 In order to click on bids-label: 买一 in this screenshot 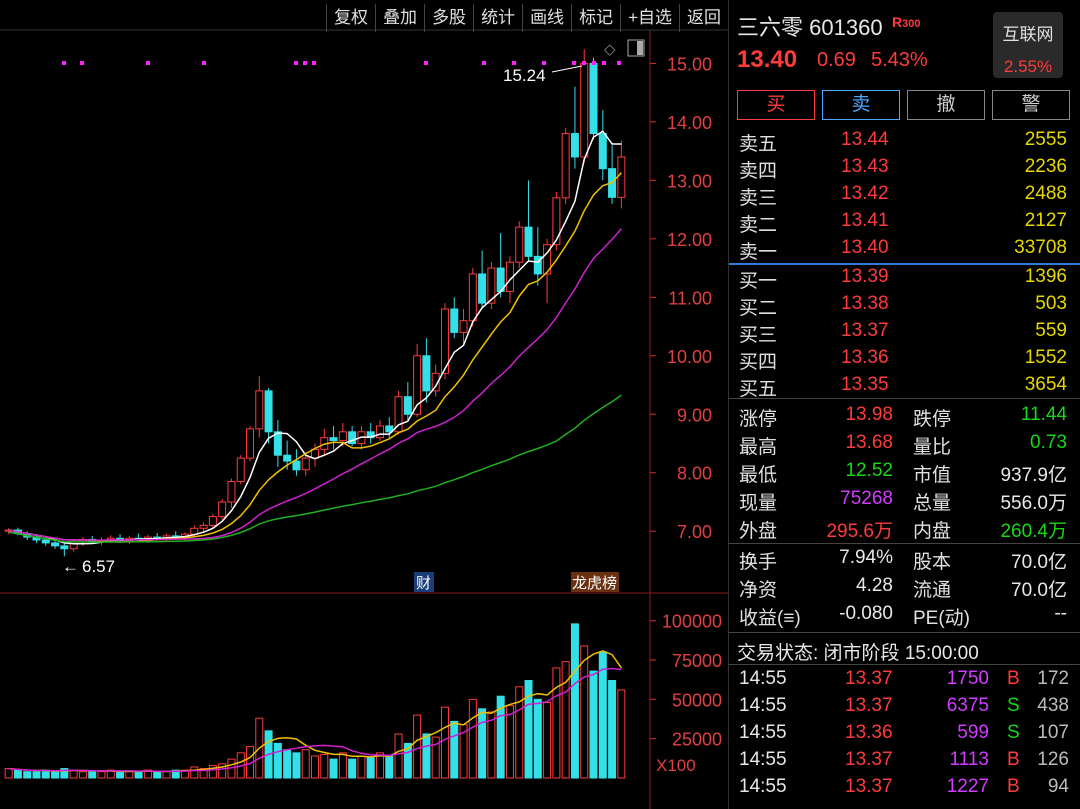, I will do `click(758, 281)`.